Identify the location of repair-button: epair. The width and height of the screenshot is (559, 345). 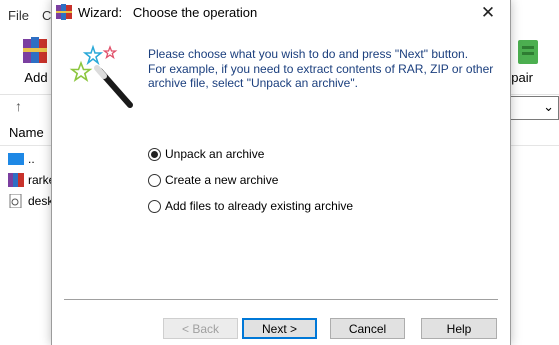
(531, 59).